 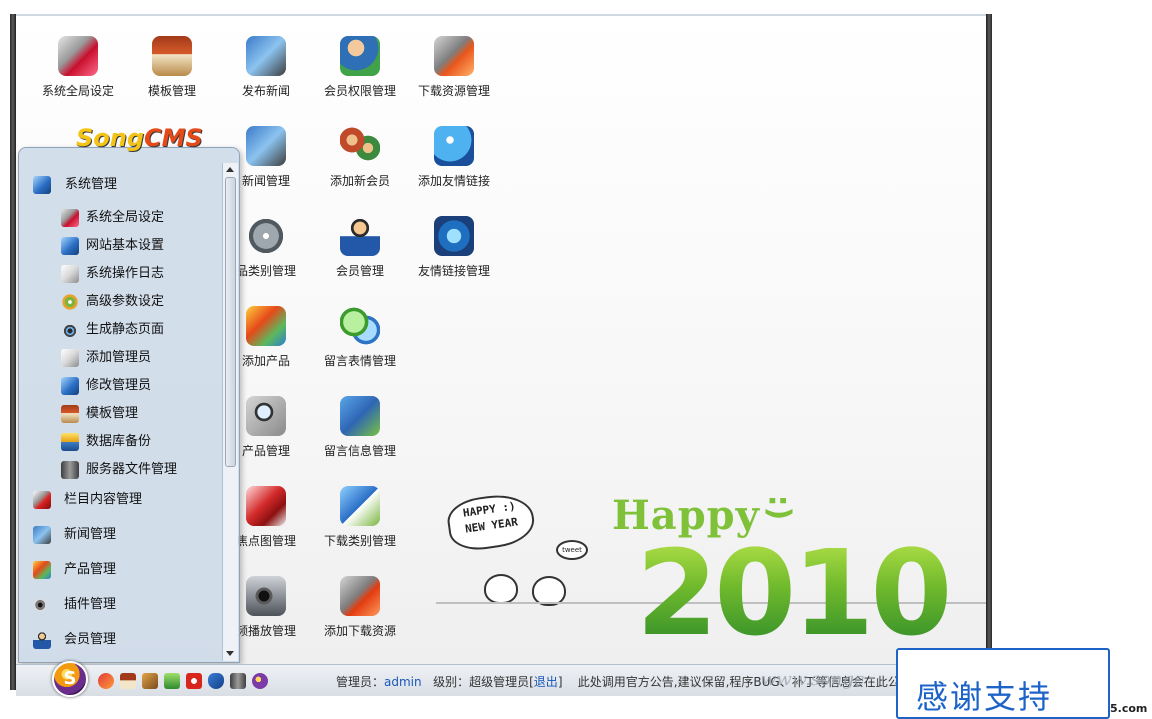 I want to click on desktop-icon-publish-news: 发布新闻, so click(x=266, y=71).